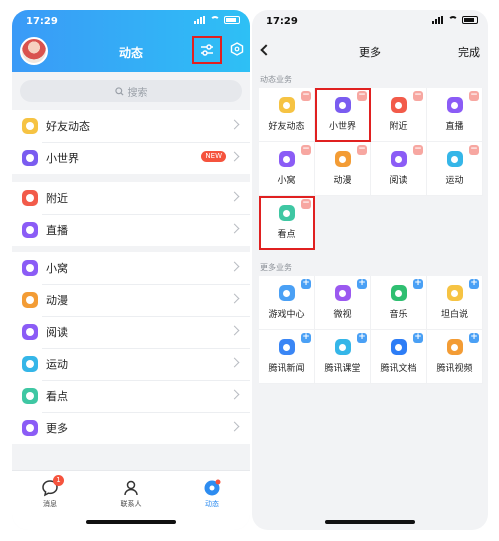 This screenshot has height=541, width=499. Describe the element at coordinates (399, 169) in the screenshot. I see `grid-item: 阅读 −` at that location.